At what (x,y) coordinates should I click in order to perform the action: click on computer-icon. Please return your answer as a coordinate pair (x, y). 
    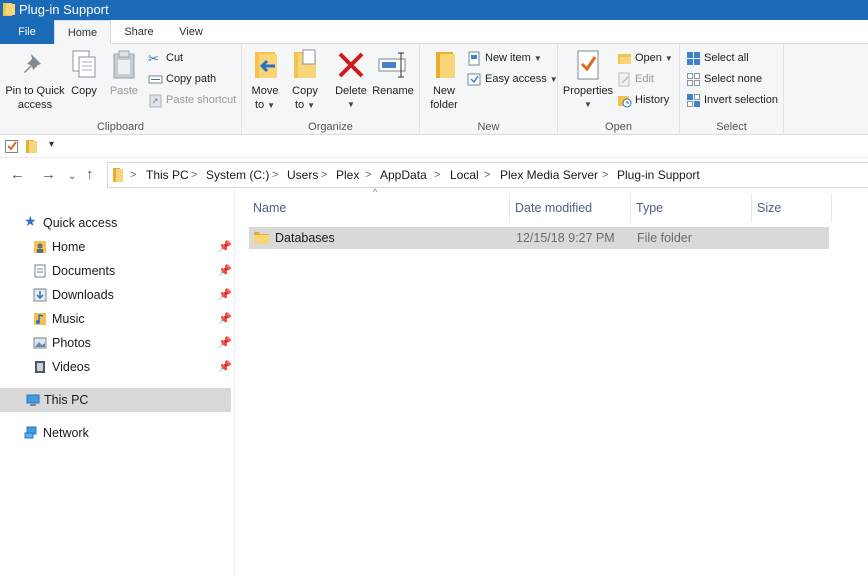
    Looking at the image, I should click on (33, 400).